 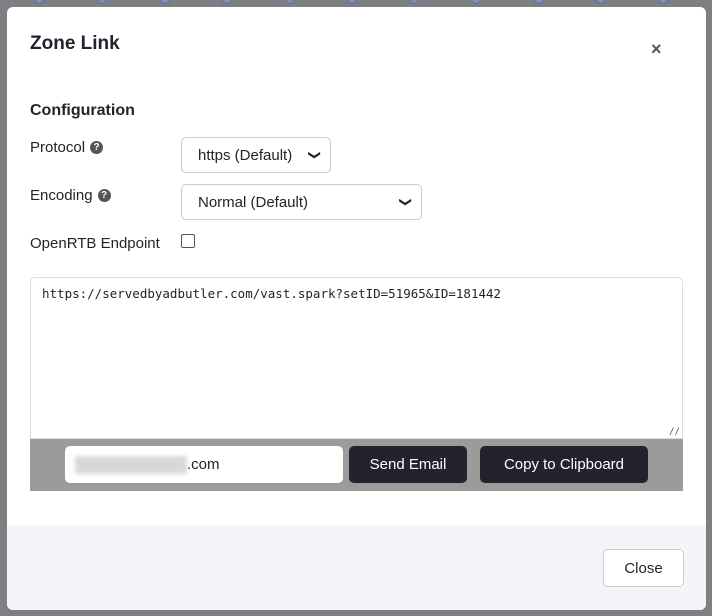 I want to click on openrtb-checkbox, so click(x=188, y=241).